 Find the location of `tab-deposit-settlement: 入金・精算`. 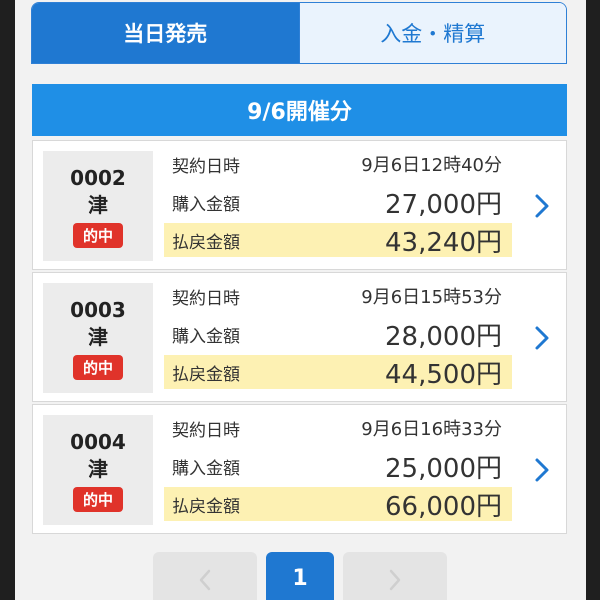

tab-deposit-settlement: 入金・精算 is located at coordinates (432, 33).